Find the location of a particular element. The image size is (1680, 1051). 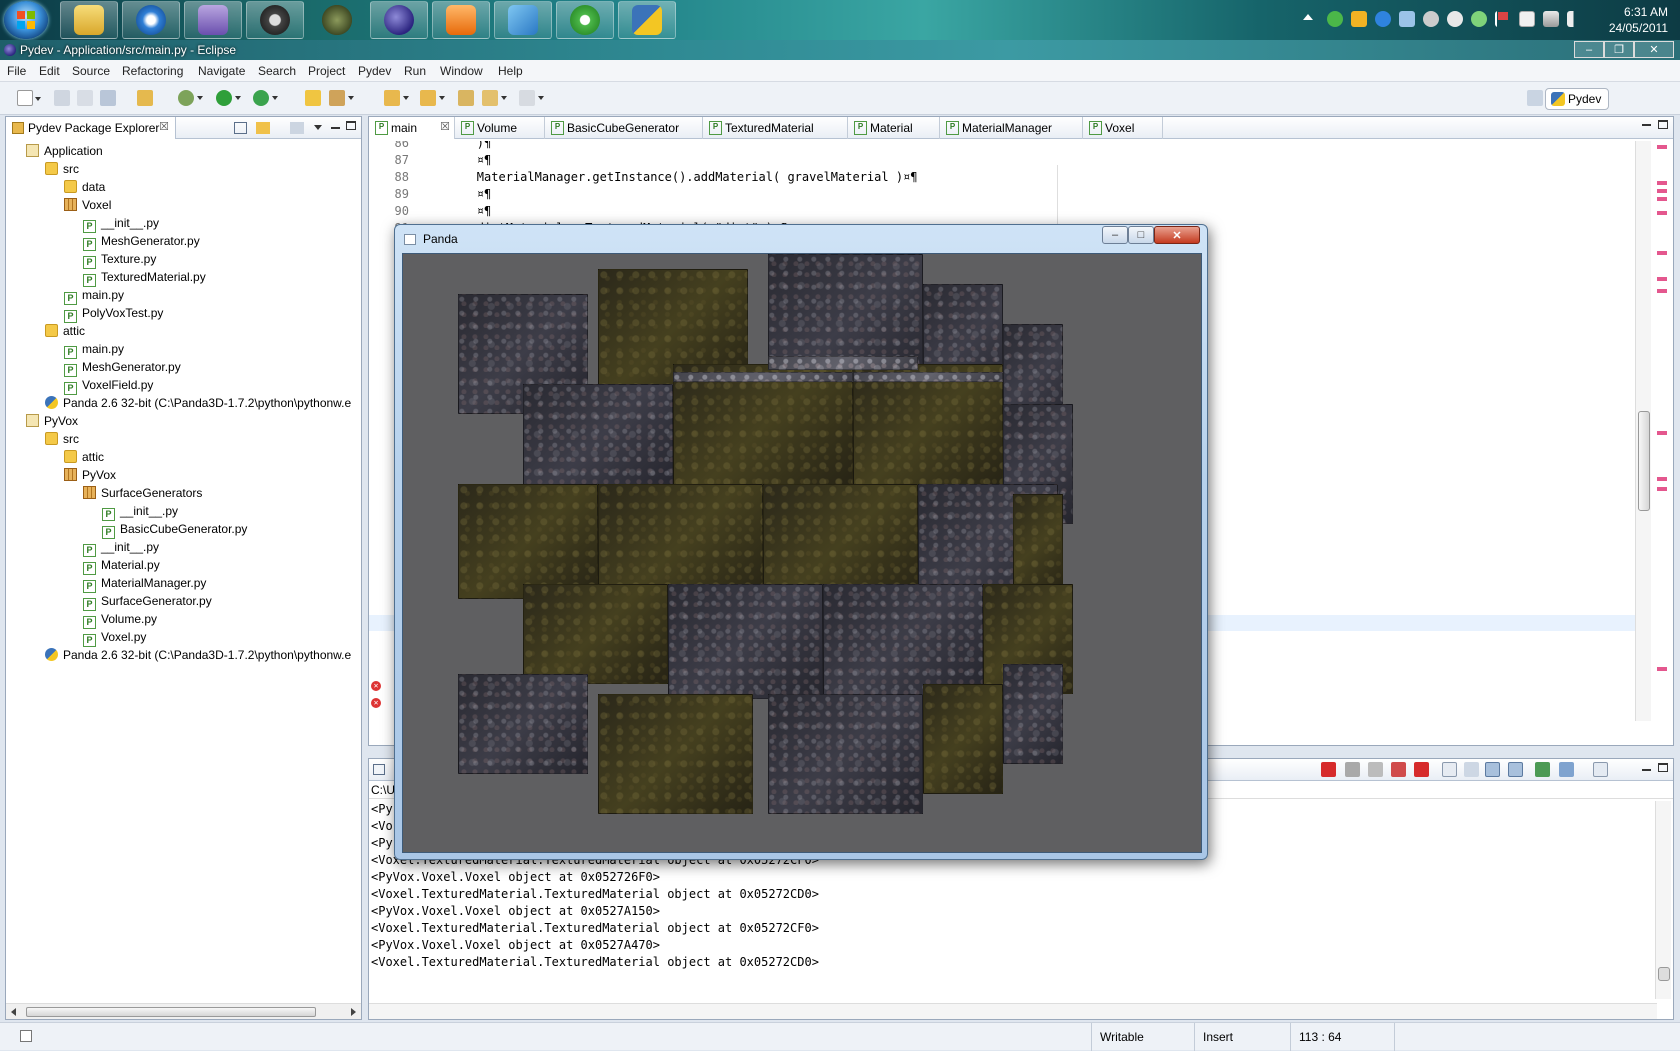

tab-package-explorer: Pydev Package Explorer ☒ is located at coordinates (91, 128).